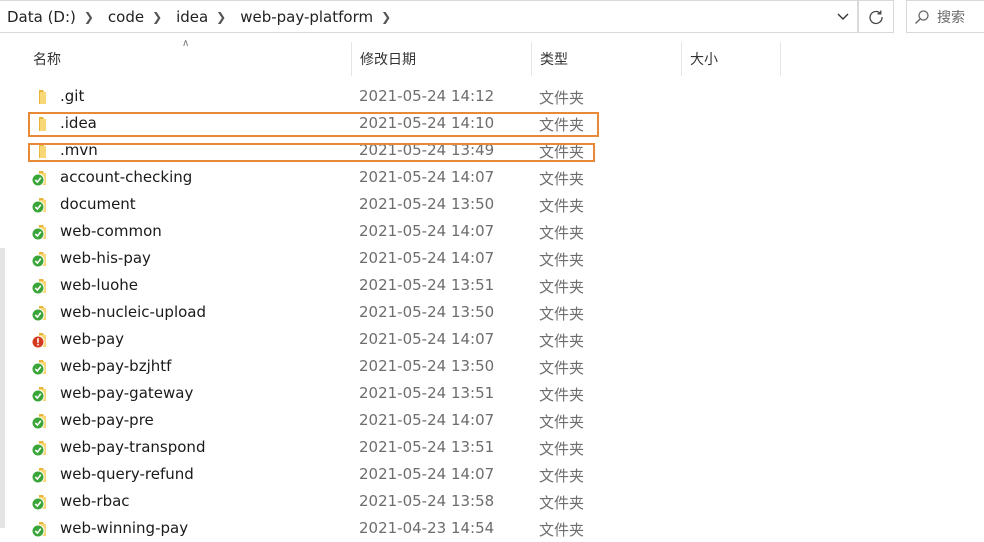  Describe the element at coordinates (922, 17) in the screenshot. I see `search-icon` at that location.